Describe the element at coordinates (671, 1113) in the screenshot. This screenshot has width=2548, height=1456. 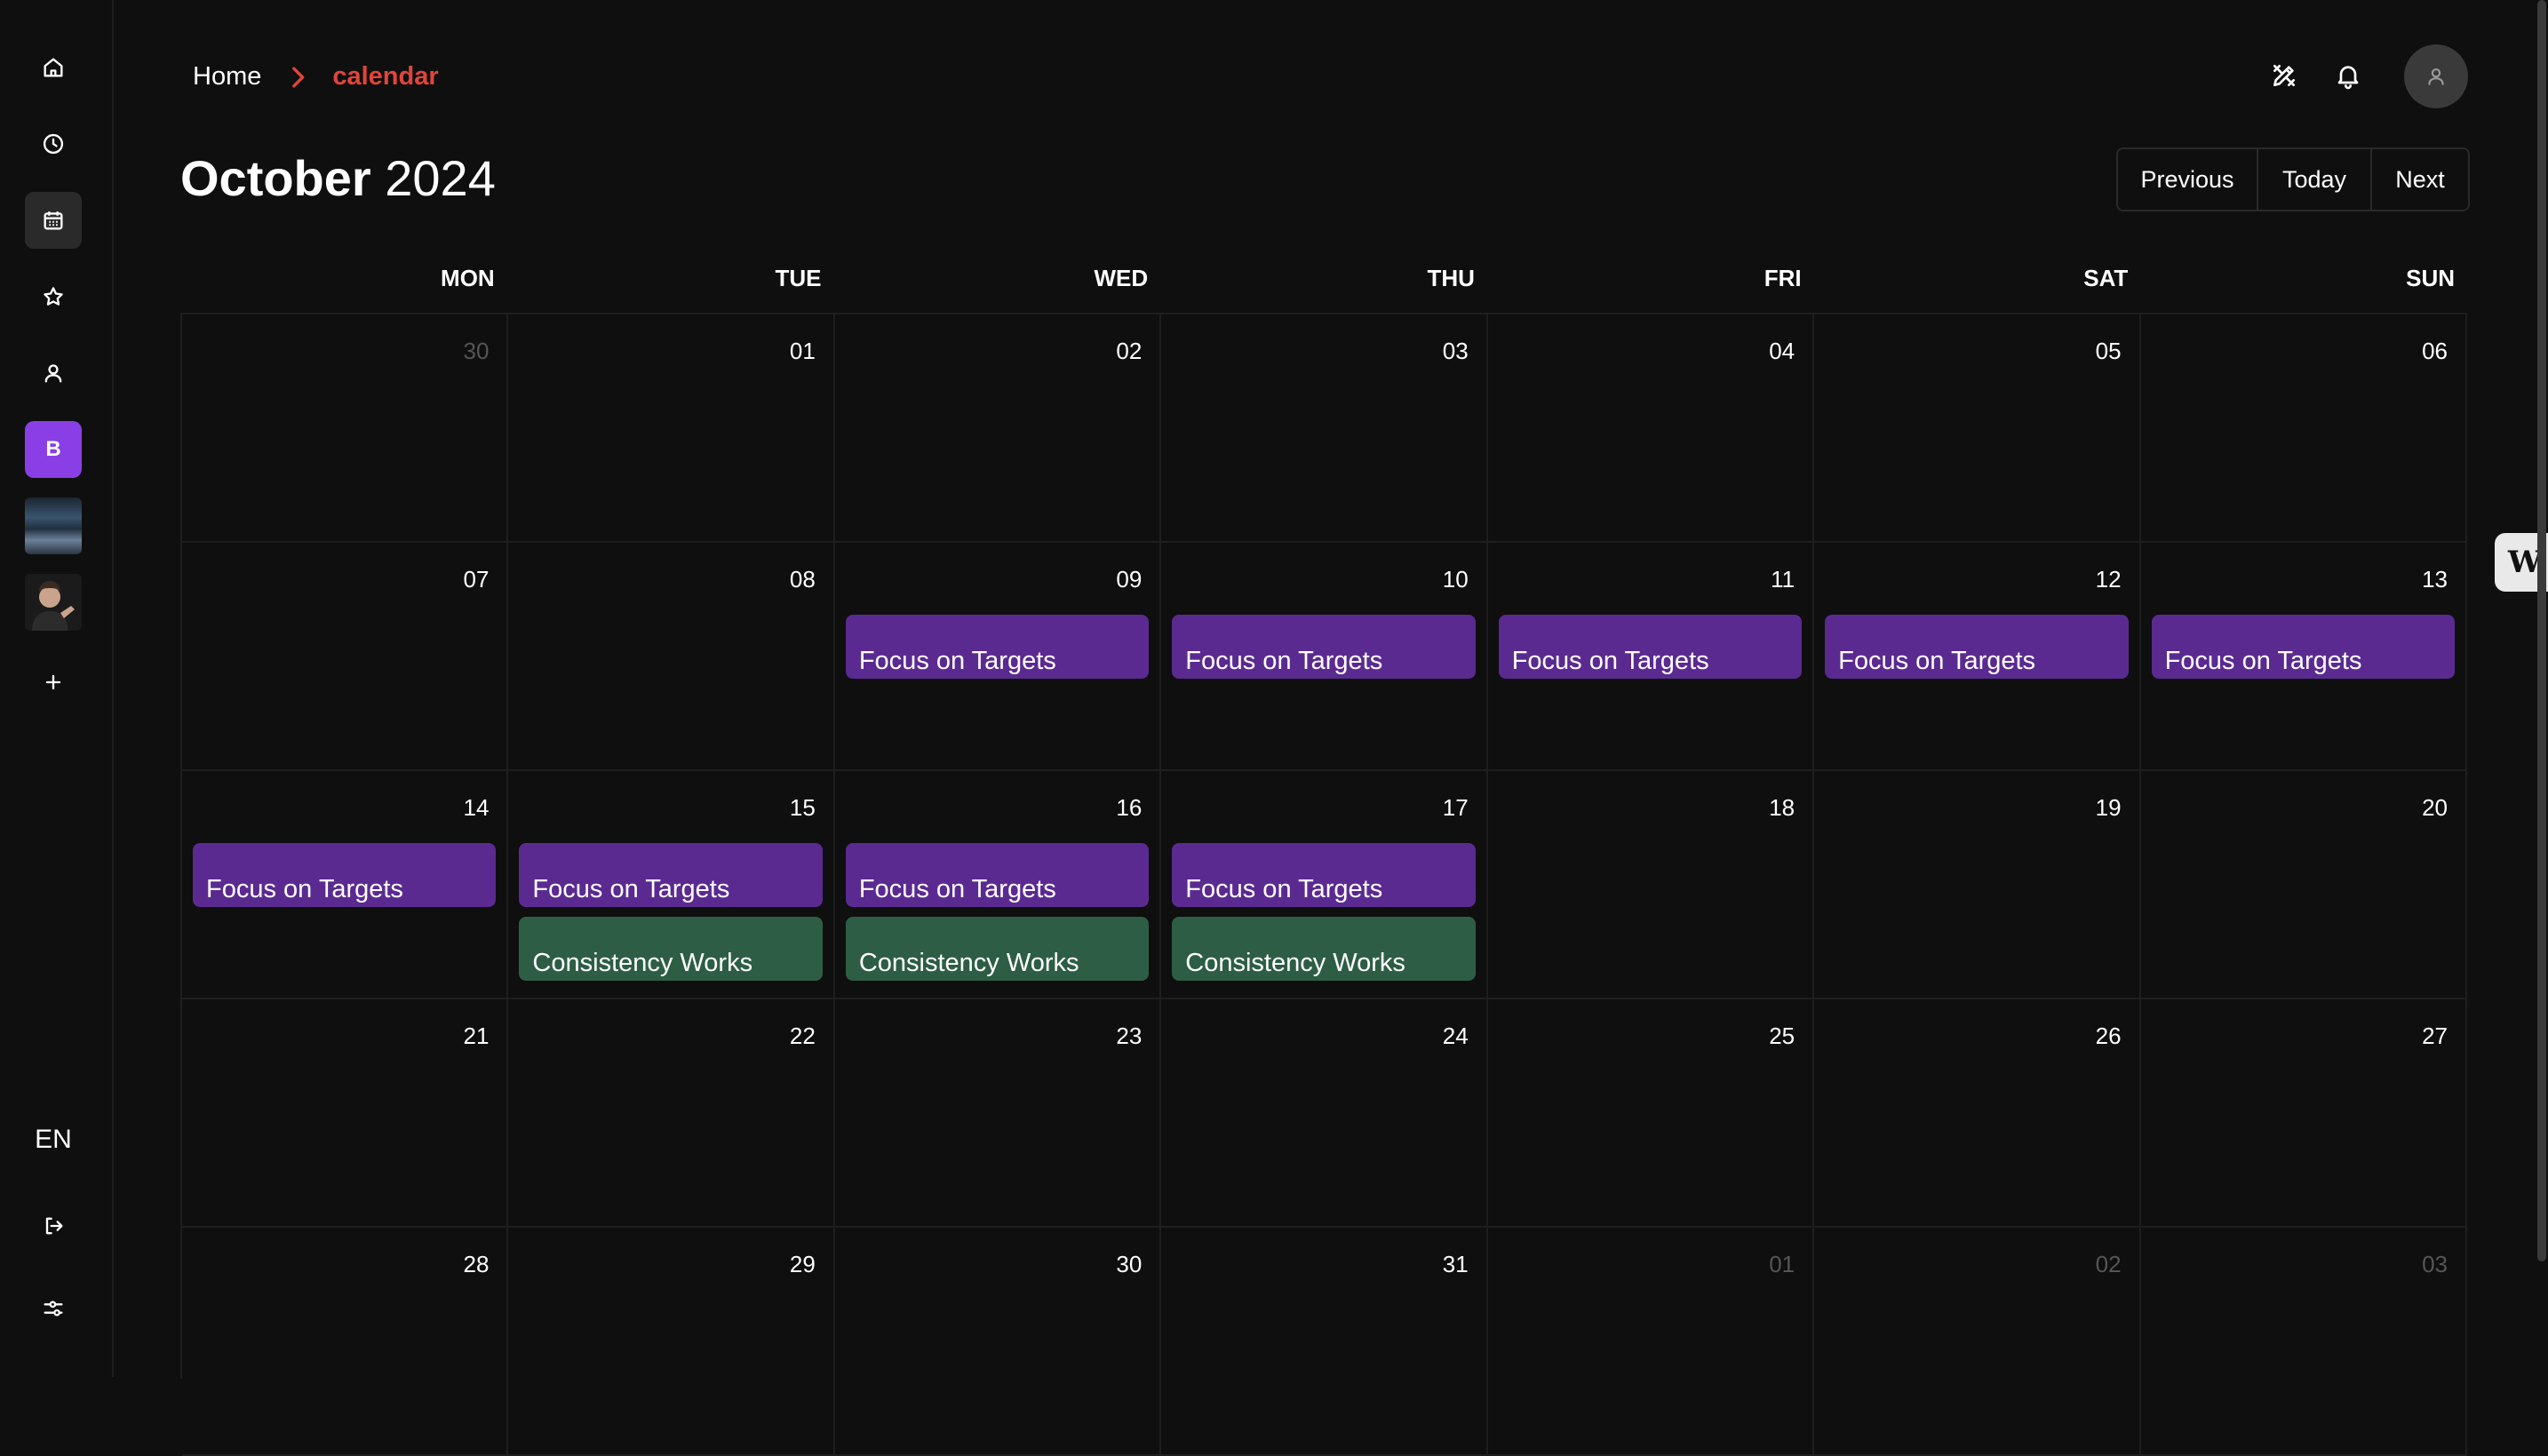
I see `day-cell: 22` at that location.